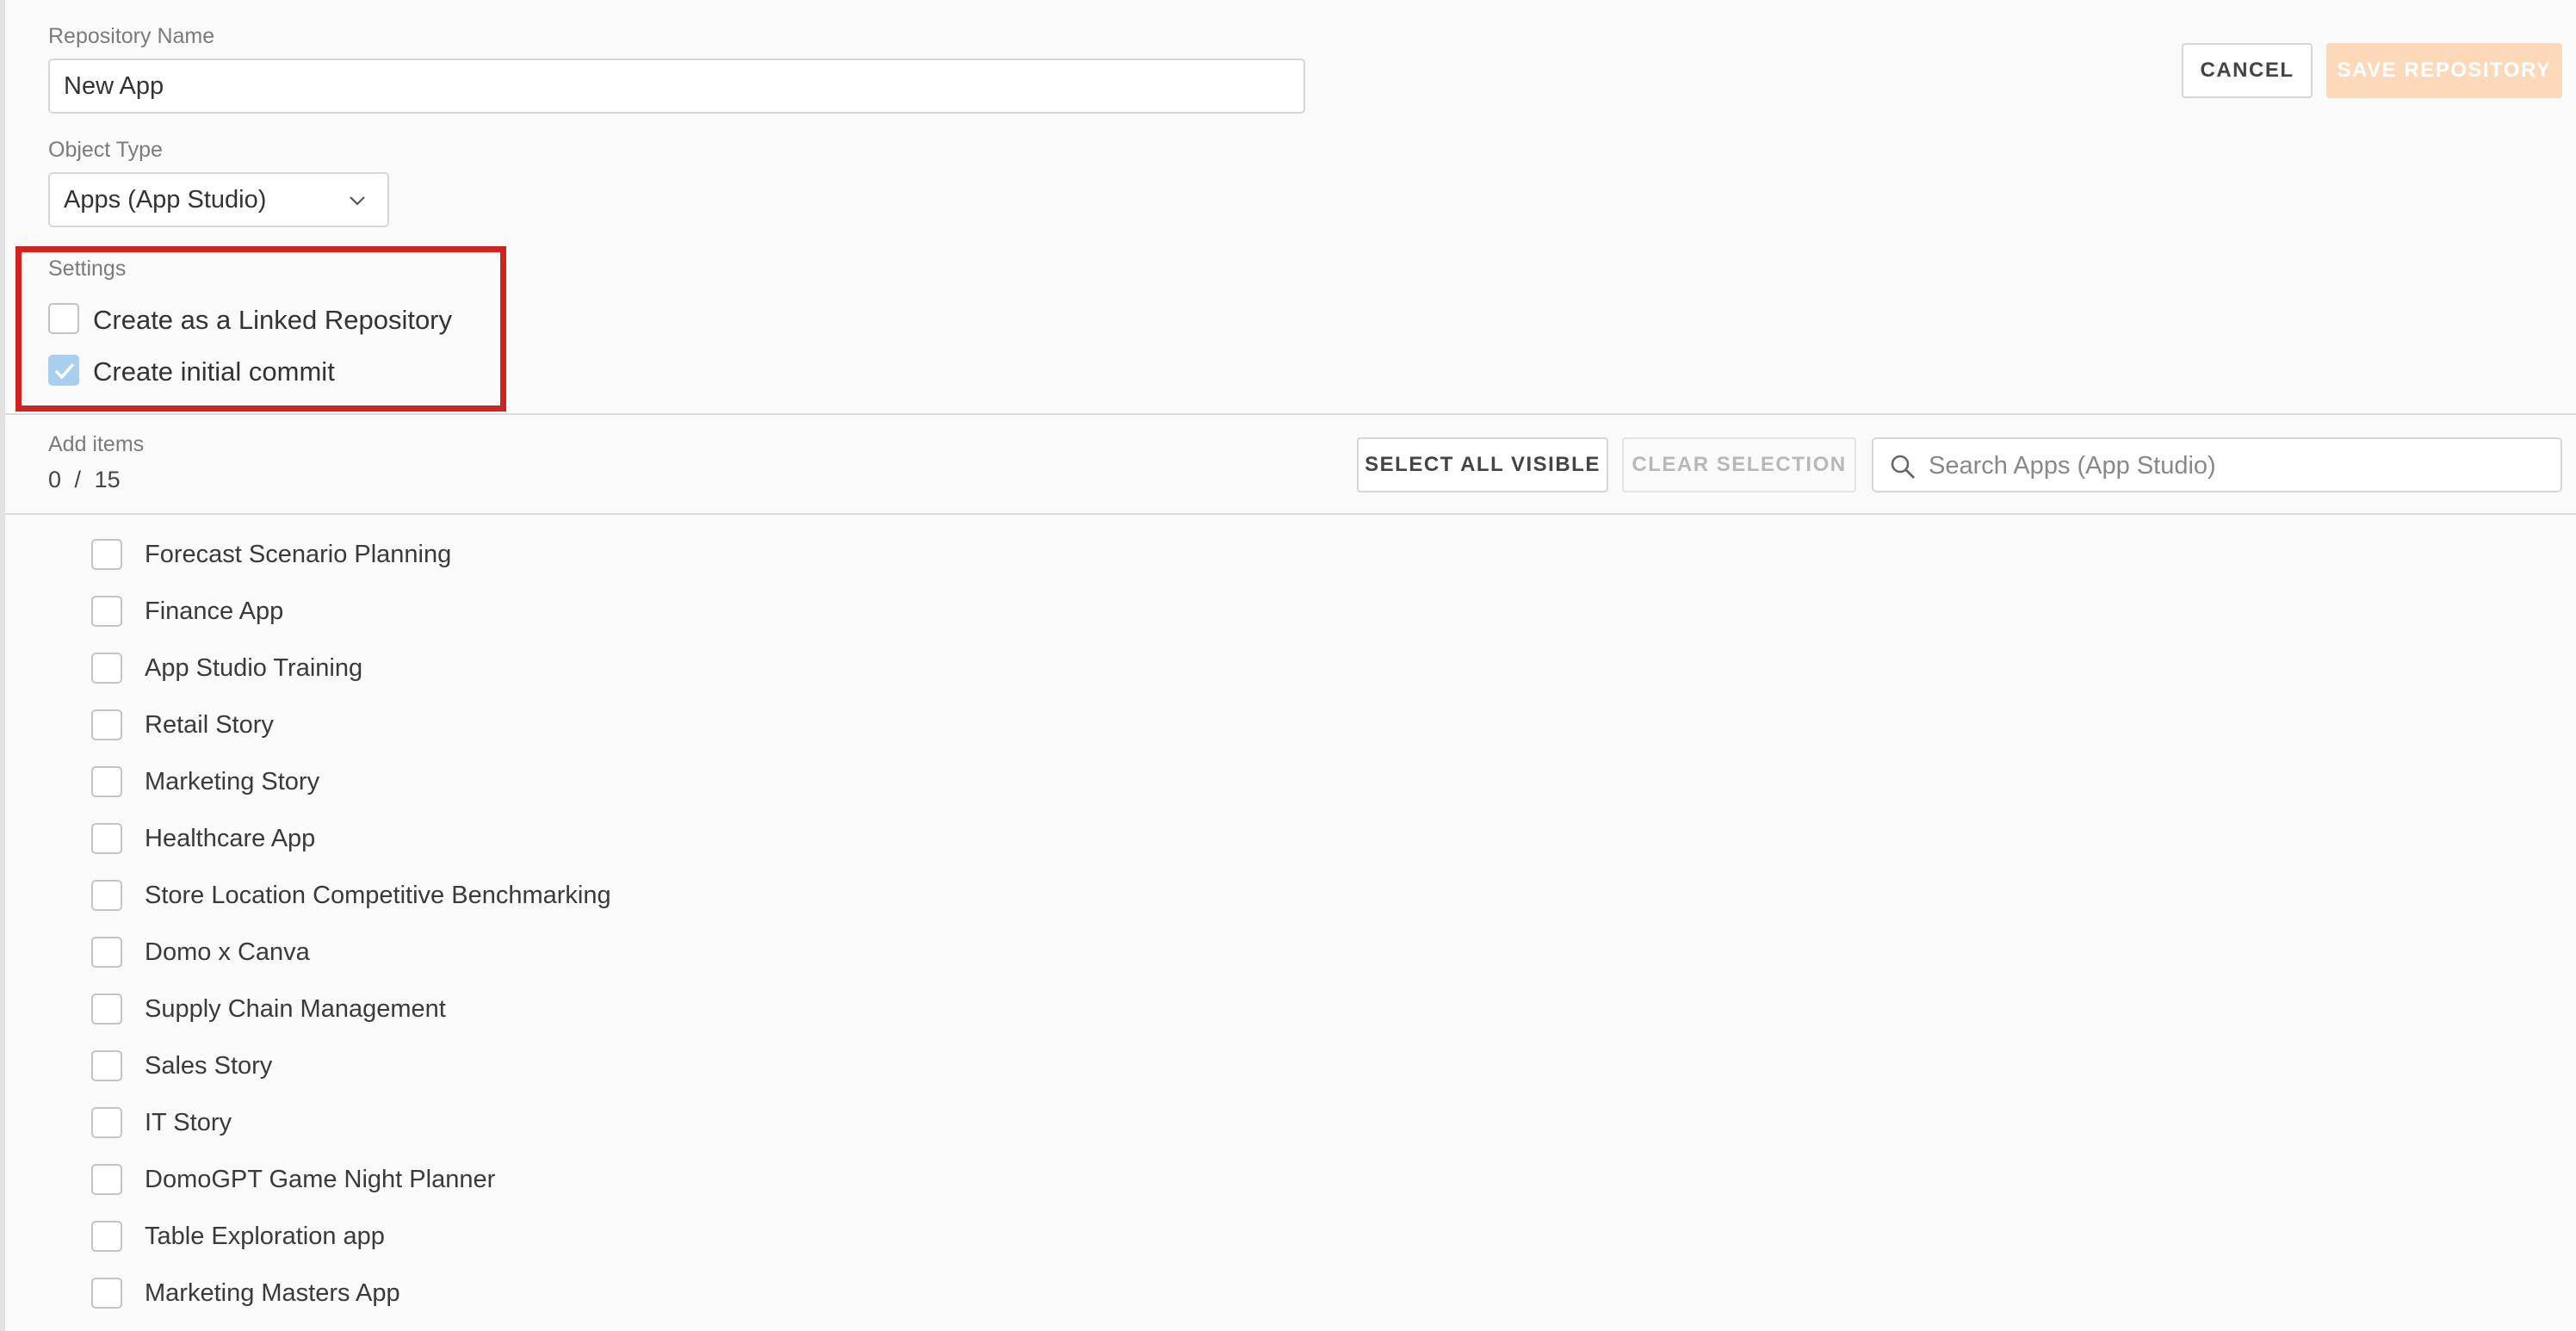 The width and height of the screenshot is (2576, 1331). I want to click on item-label: IT Story, so click(189, 1122).